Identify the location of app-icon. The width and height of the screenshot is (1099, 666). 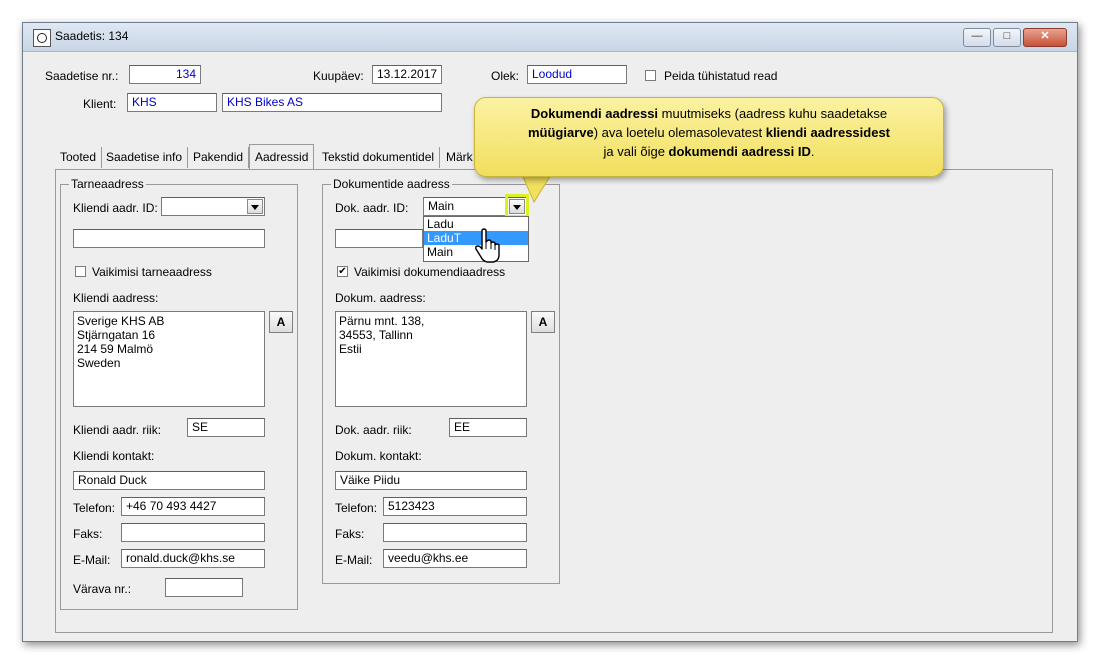
(42, 38).